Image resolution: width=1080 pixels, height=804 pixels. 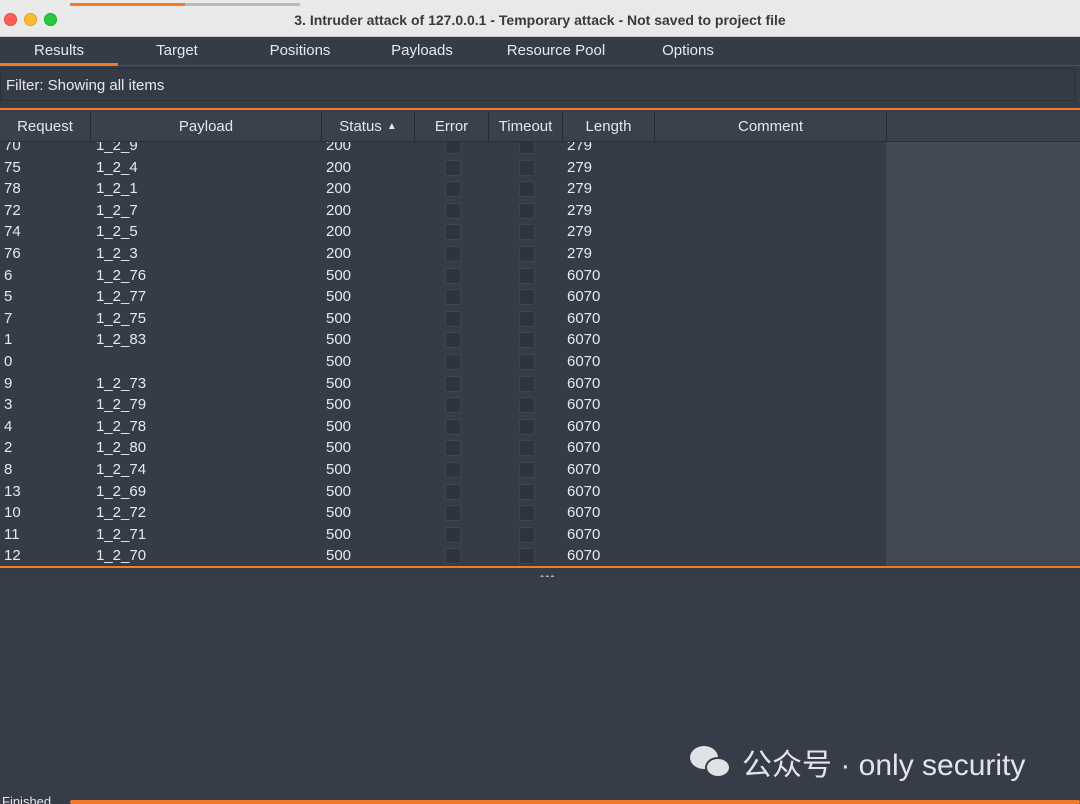 What do you see at coordinates (443, 149) in the screenshot?
I see `table-row: 70 1_2_9 200 279` at bounding box center [443, 149].